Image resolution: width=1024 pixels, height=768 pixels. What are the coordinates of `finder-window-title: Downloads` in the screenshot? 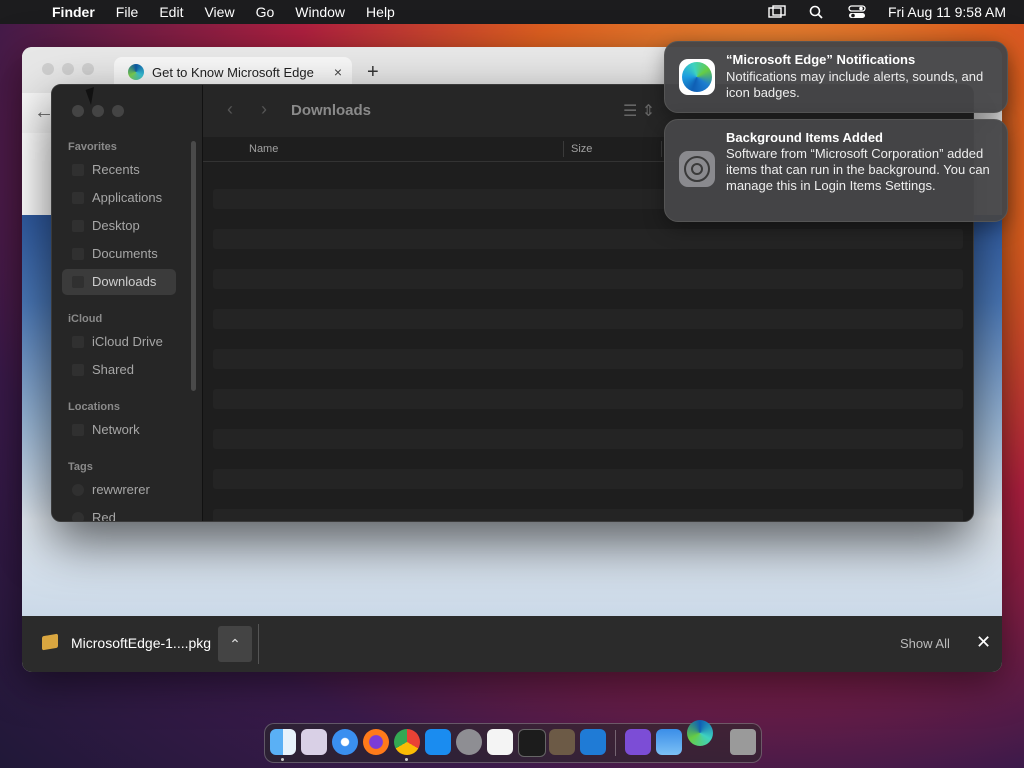 It's located at (331, 110).